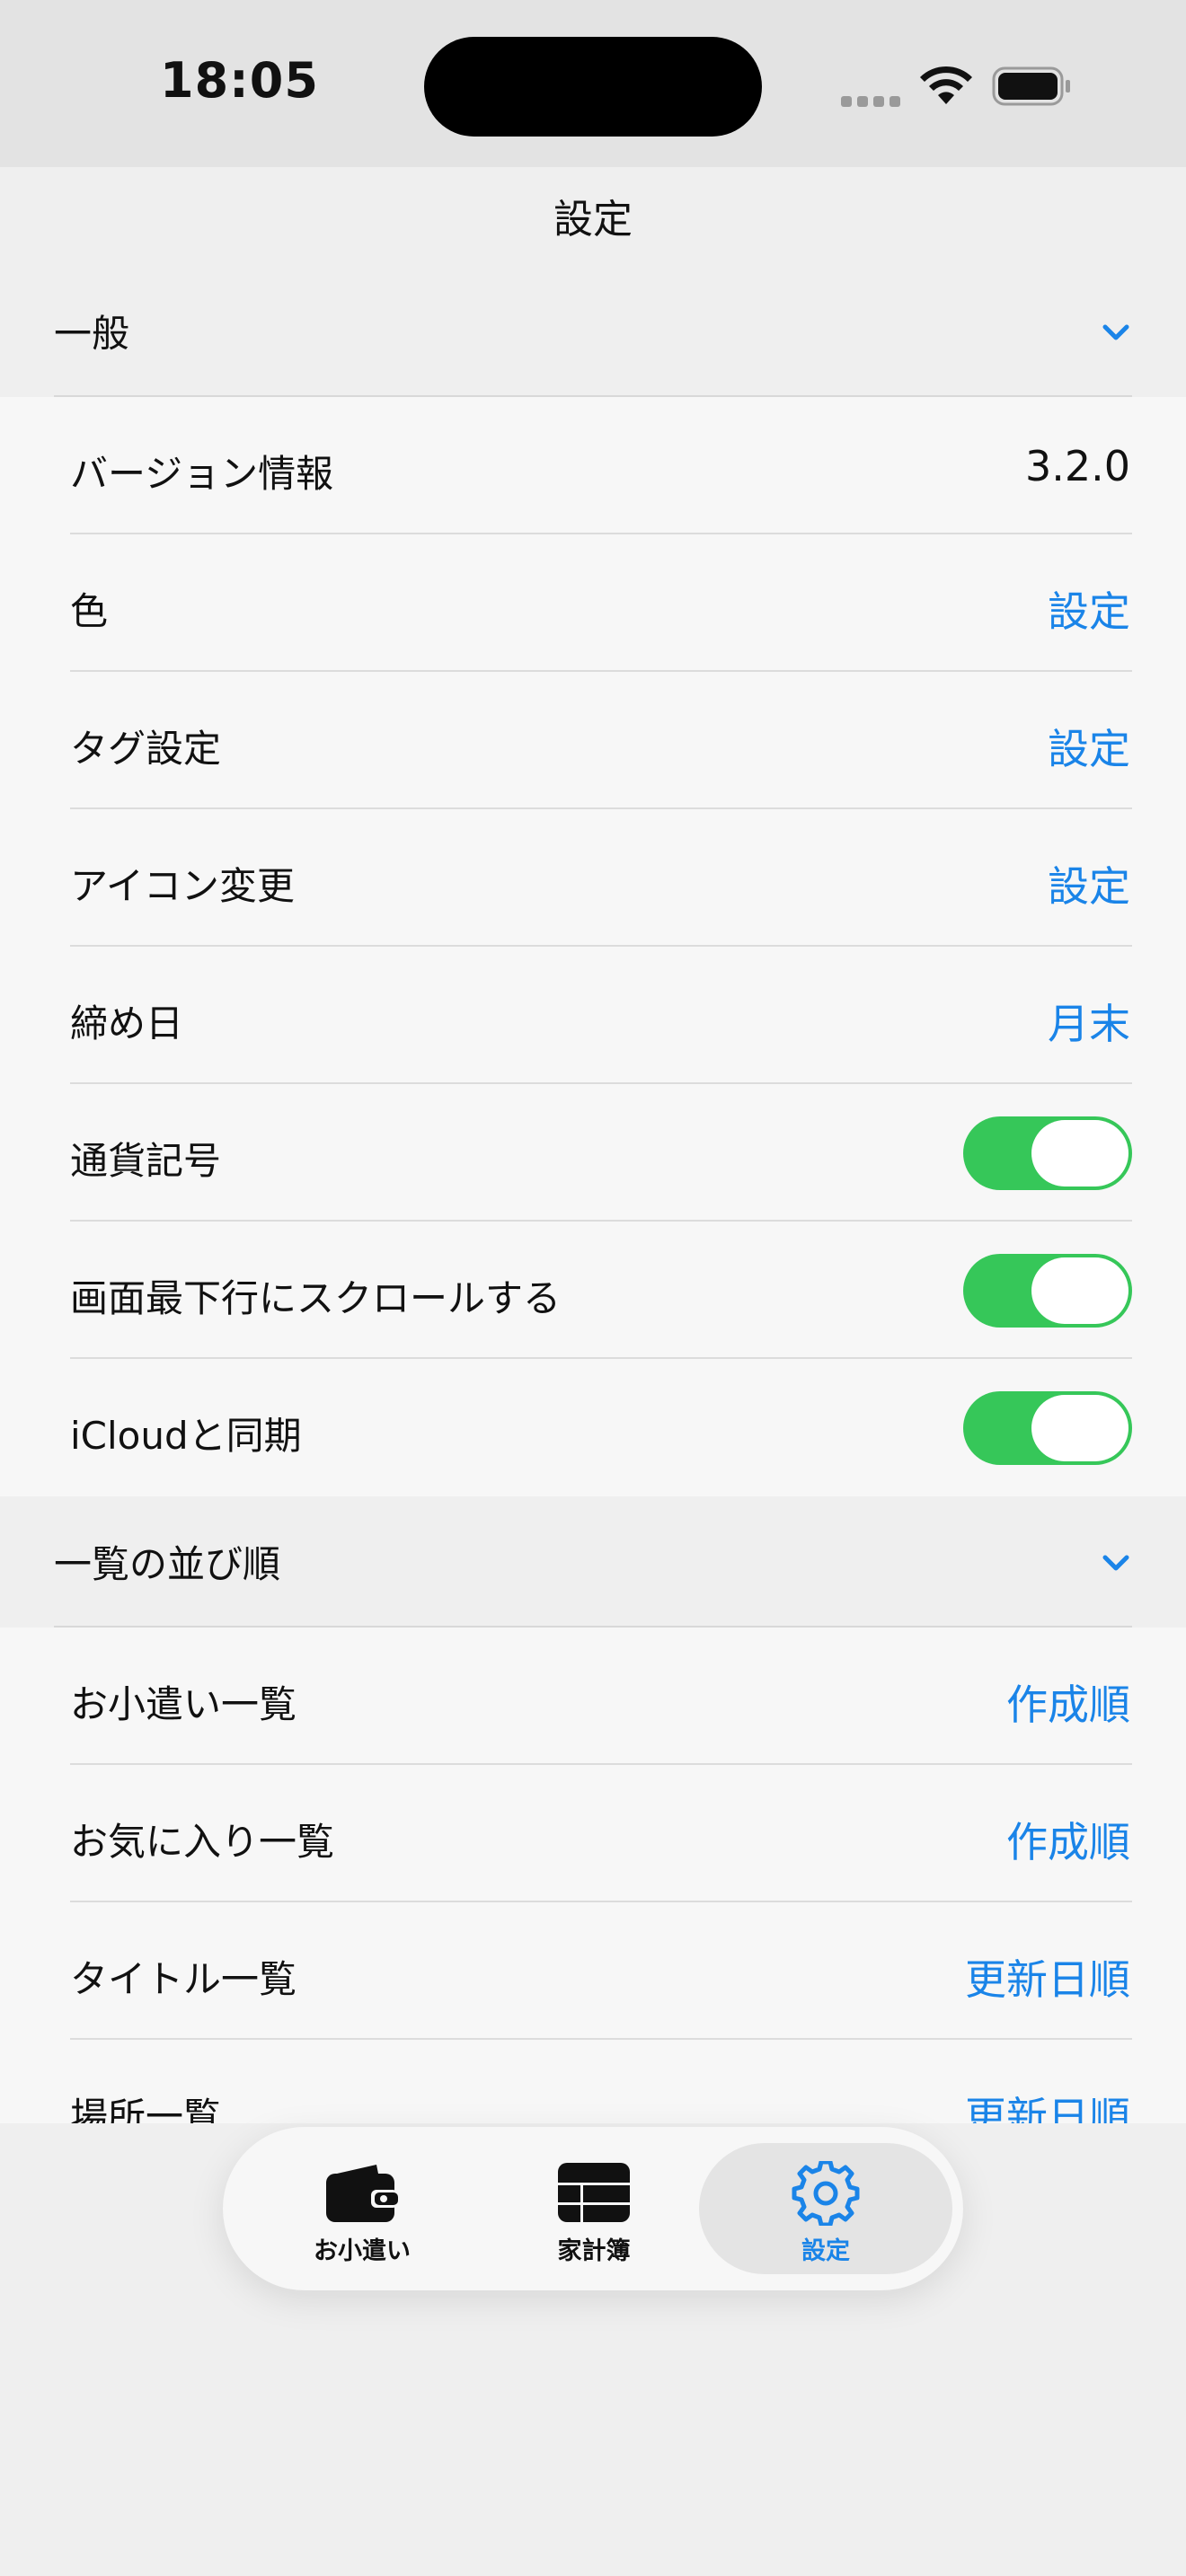 Image resolution: width=1186 pixels, height=2576 pixels. What do you see at coordinates (362, 2251) in the screenshot?
I see `tab-label: お小遣い` at bounding box center [362, 2251].